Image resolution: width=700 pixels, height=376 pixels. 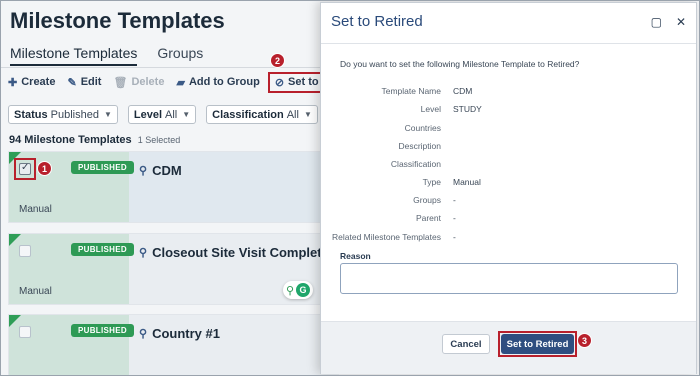 What do you see at coordinates (186, 333) in the screenshot?
I see `card-name-text: Country #1` at bounding box center [186, 333].